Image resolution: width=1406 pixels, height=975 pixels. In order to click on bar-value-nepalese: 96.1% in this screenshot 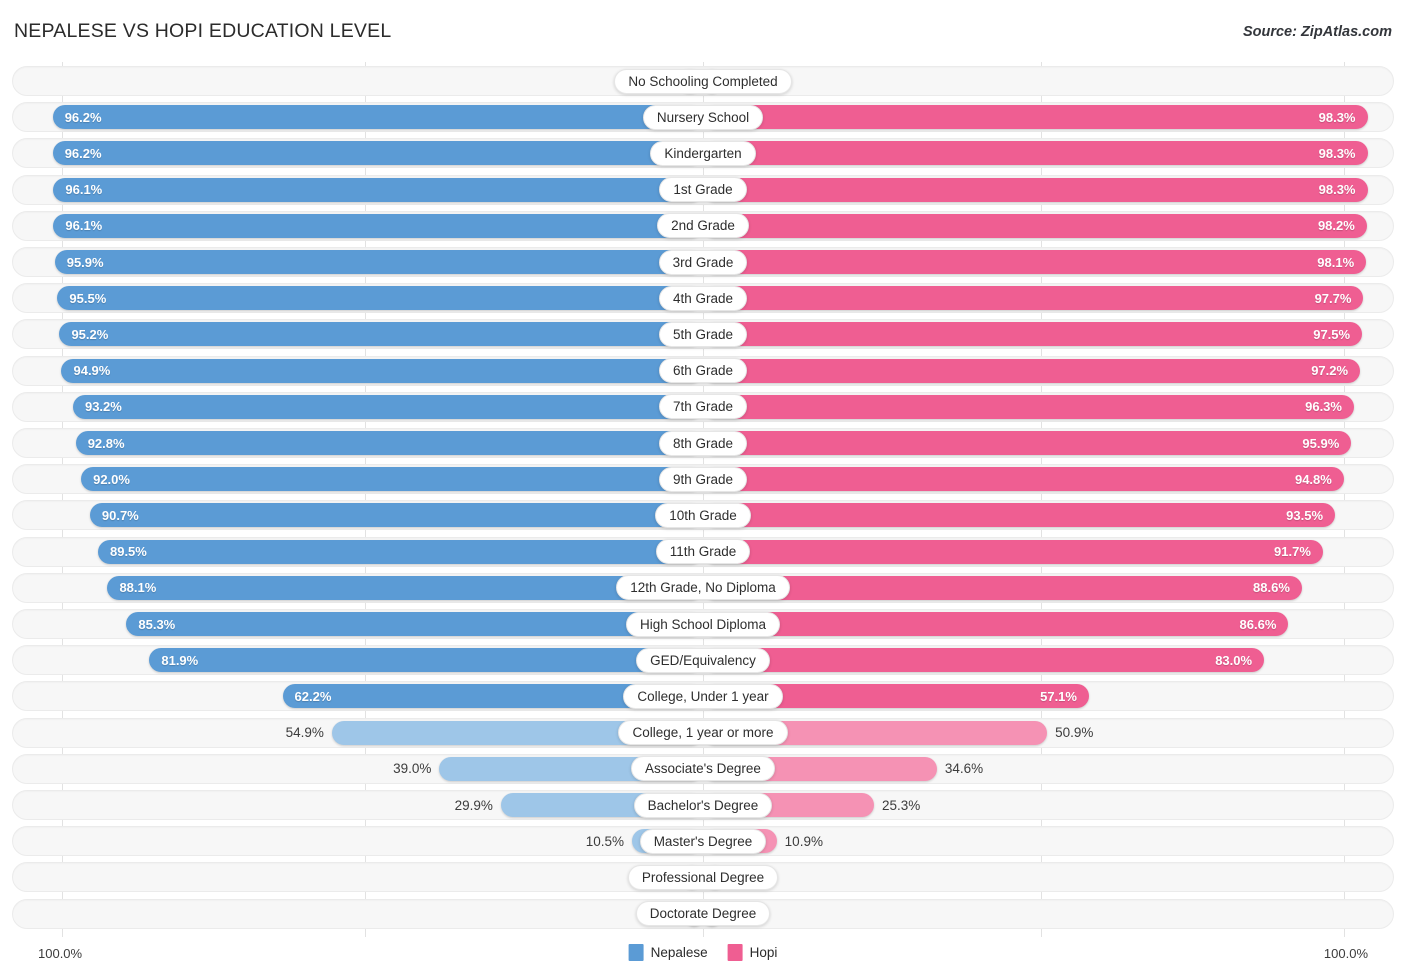, I will do `click(84, 226)`.